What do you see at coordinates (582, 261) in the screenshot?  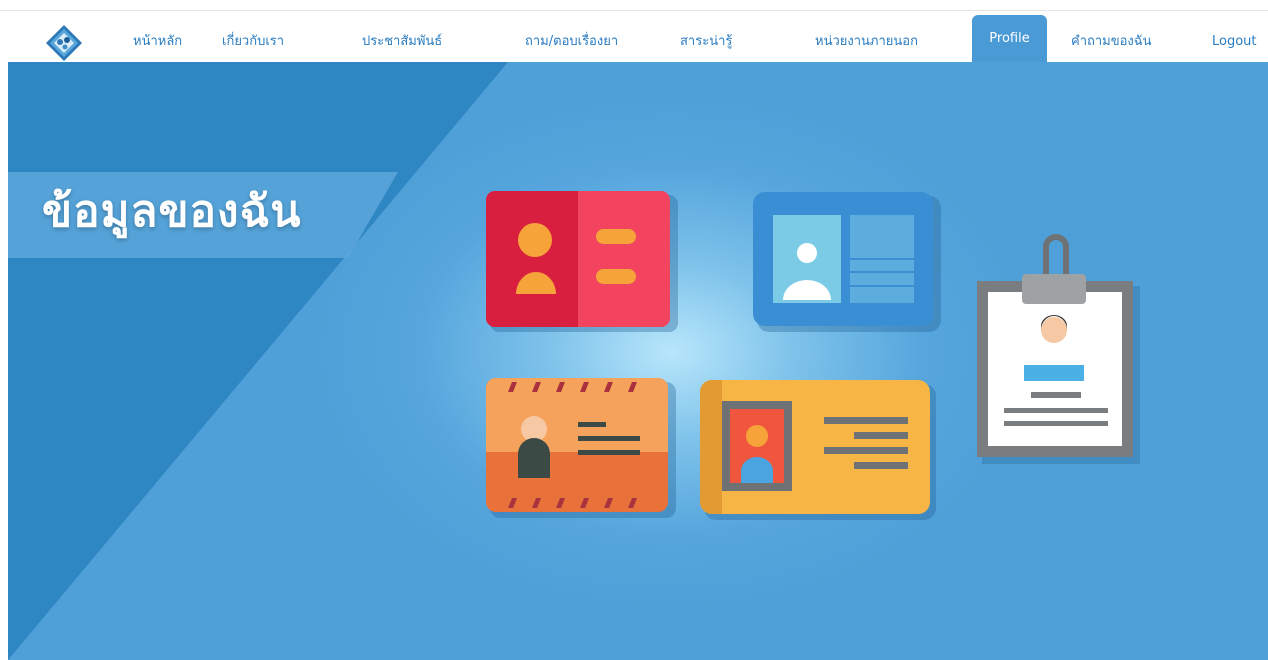 I see `id-card-red-icon` at bounding box center [582, 261].